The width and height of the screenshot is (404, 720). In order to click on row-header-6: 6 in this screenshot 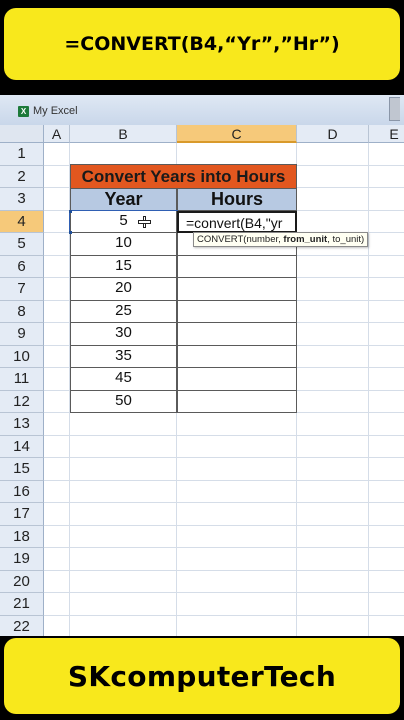, I will do `click(22, 266)`.